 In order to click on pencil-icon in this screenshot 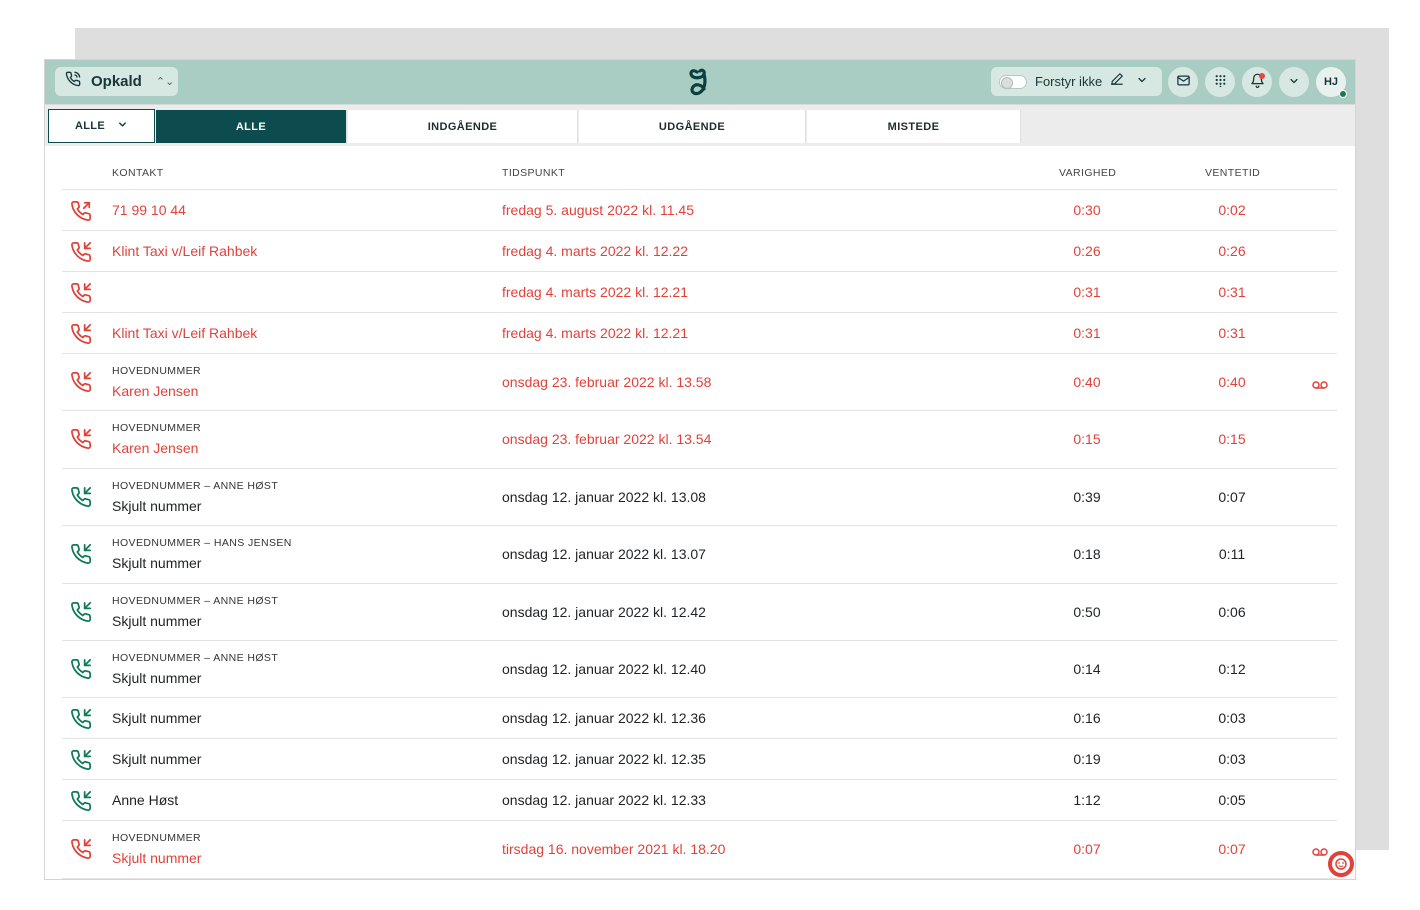, I will do `click(1117, 81)`.